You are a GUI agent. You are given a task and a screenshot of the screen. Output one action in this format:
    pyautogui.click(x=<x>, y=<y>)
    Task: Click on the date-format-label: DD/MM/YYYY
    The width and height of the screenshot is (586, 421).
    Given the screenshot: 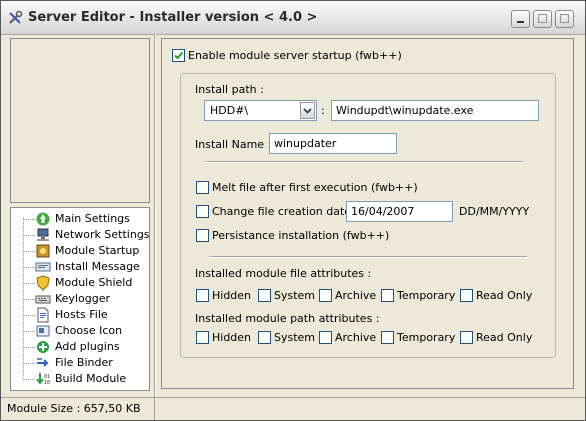 What is the action you would take?
    pyautogui.click(x=494, y=211)
    